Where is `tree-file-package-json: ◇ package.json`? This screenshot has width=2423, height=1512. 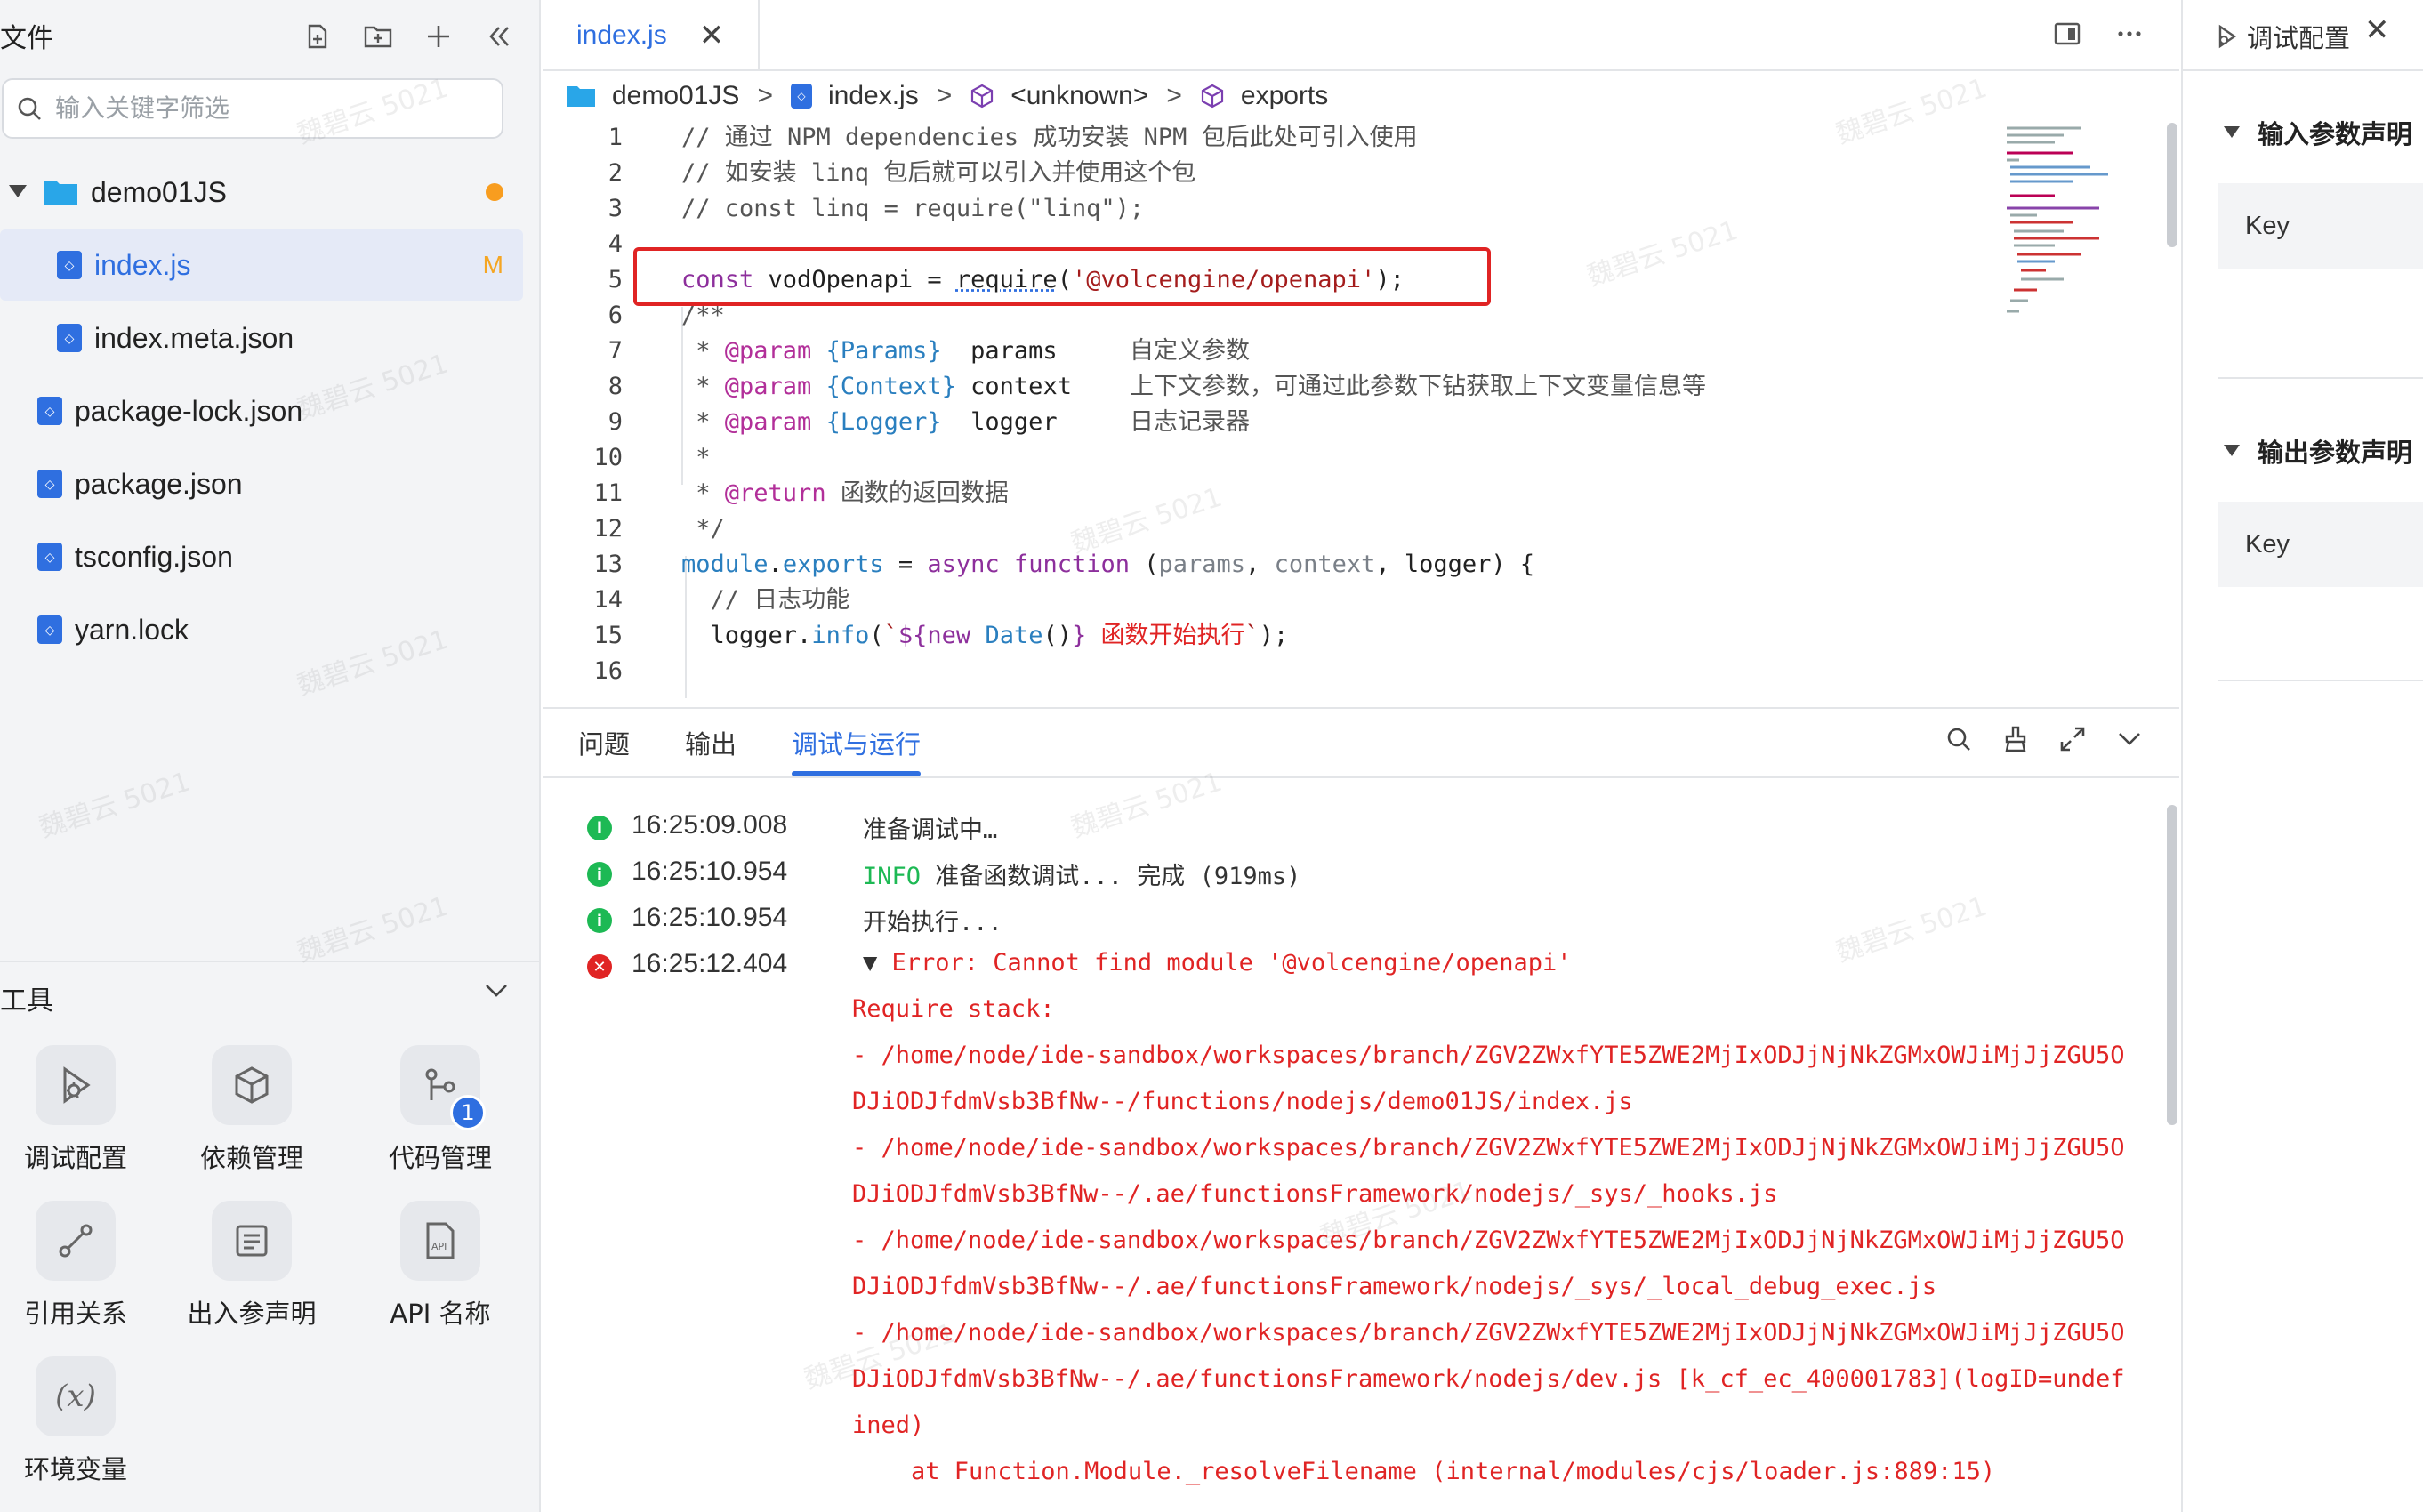 tree-file-package-json: ◇ package.json is located at coordinates (262, 483).